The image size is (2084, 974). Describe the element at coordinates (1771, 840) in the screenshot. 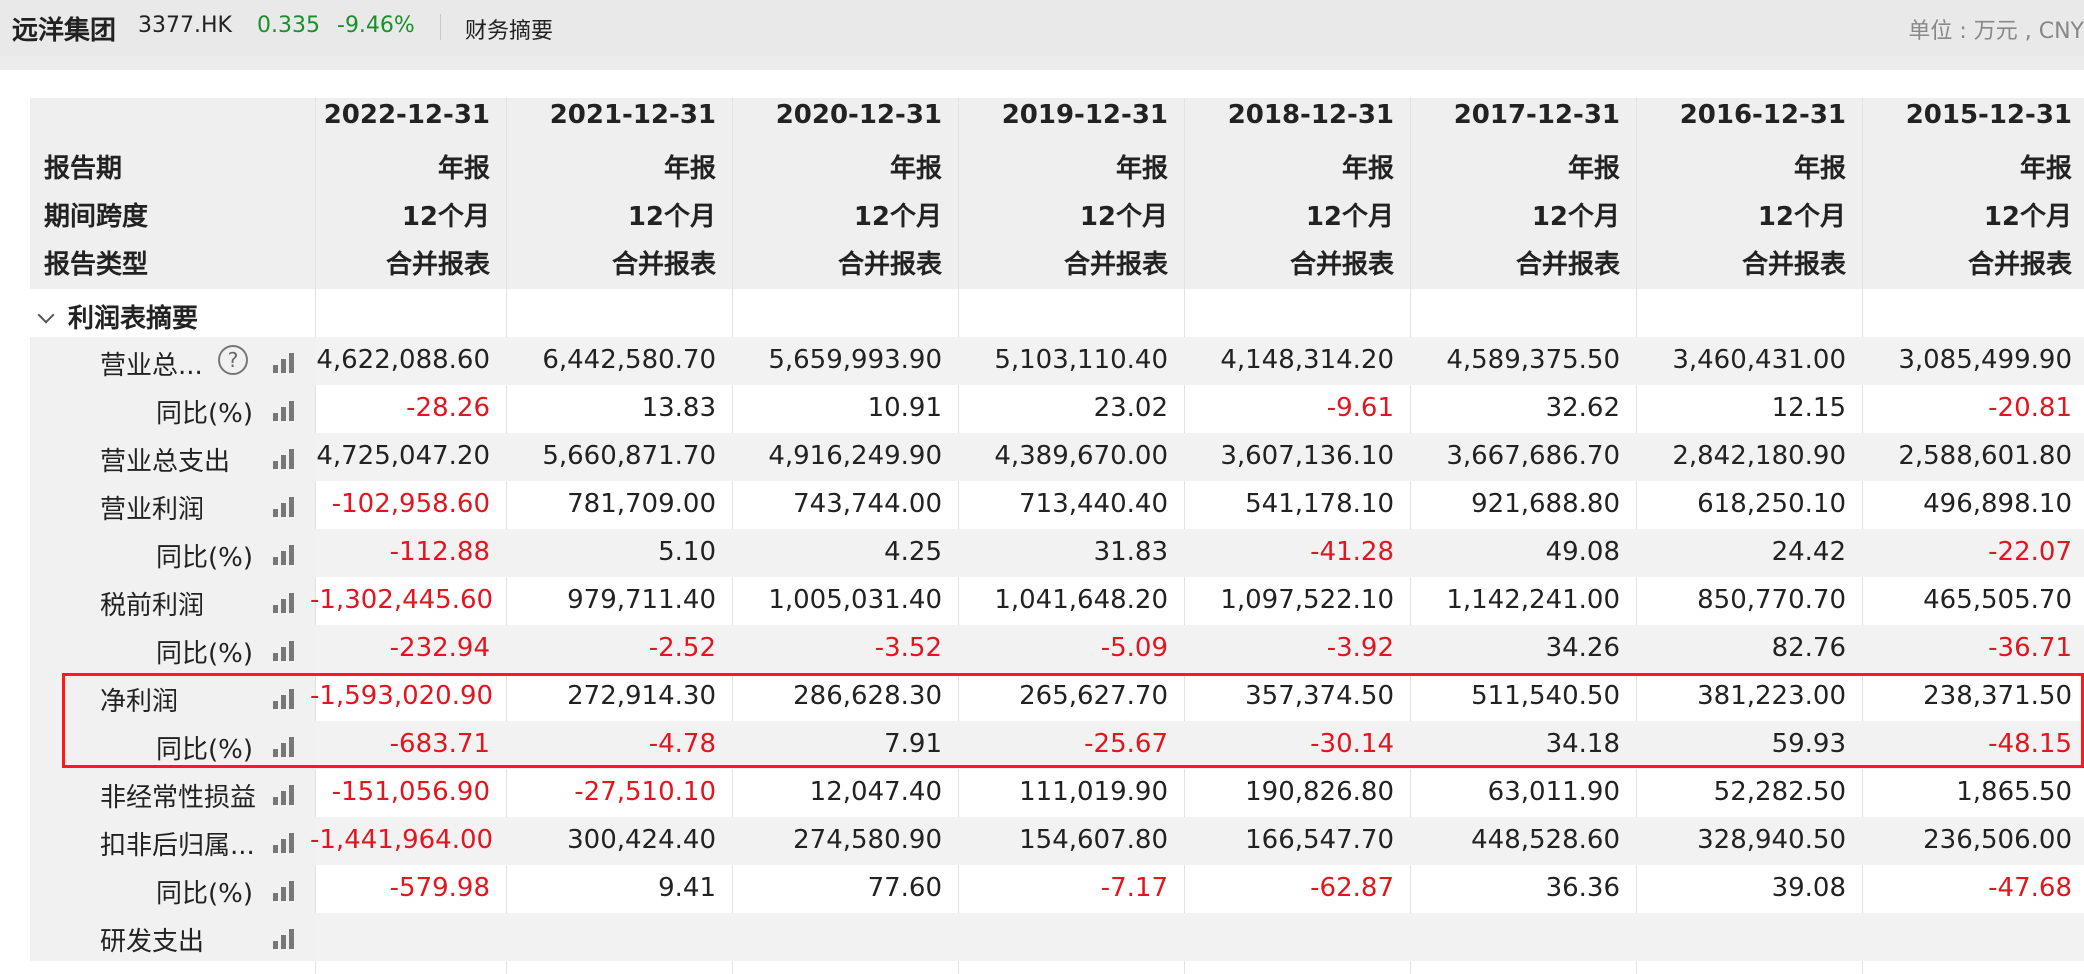

I see `table-cell: 328,940.50` at that location.